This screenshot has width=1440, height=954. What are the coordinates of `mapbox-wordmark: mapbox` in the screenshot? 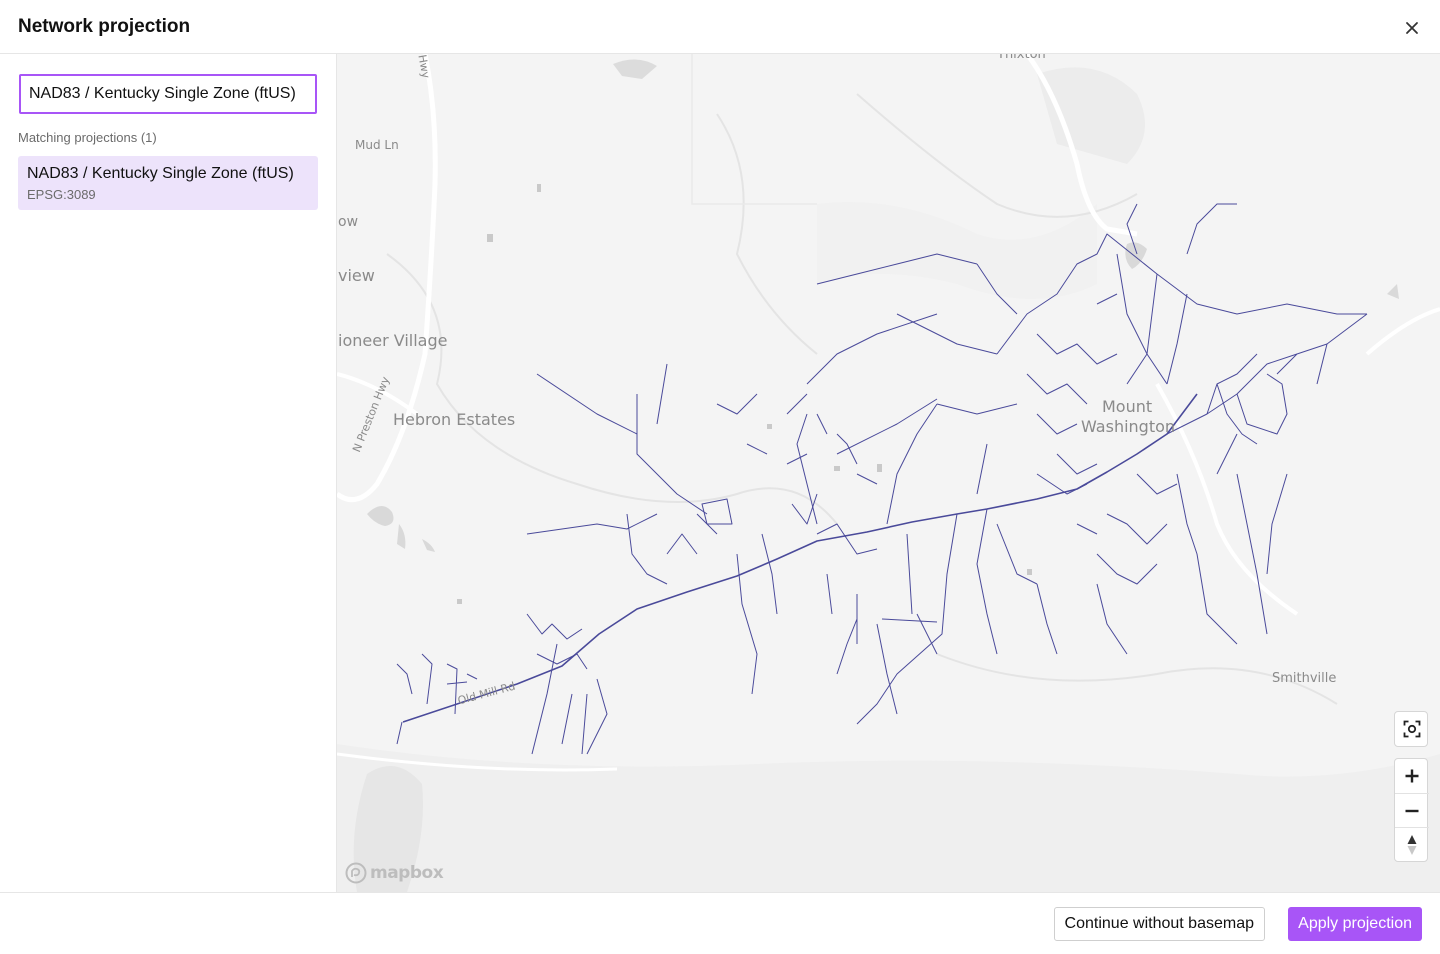 It's located at (407, 873).